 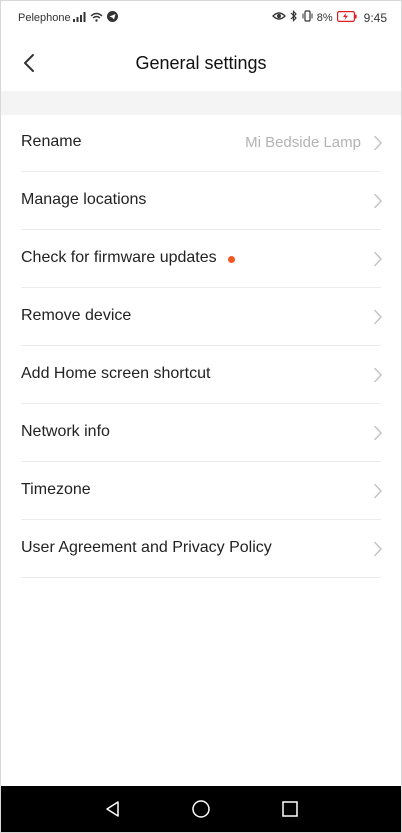 What do you see at coordinates (201, 103) in the screenshot?
I see `section-divider` at bounding box center [201, 103].